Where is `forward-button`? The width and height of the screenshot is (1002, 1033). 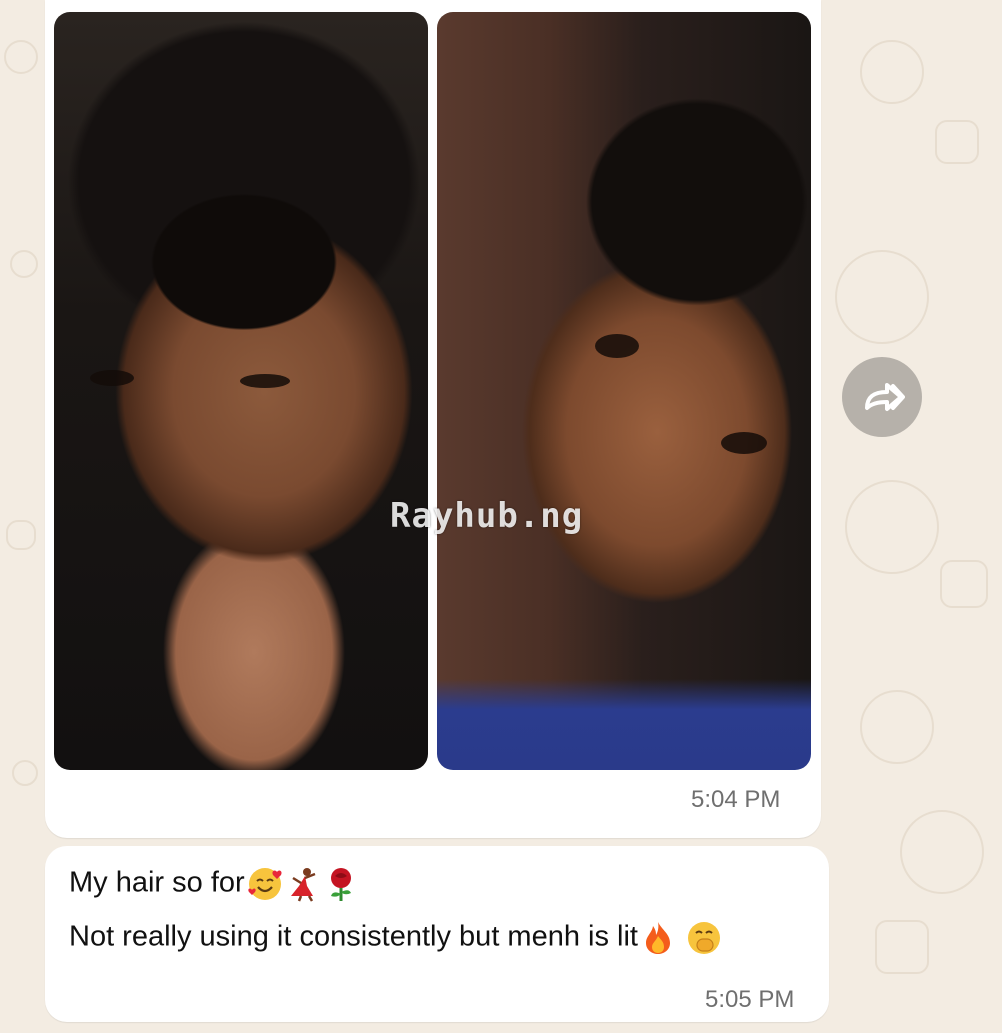
forward-button is located at coordinates (882, 397).